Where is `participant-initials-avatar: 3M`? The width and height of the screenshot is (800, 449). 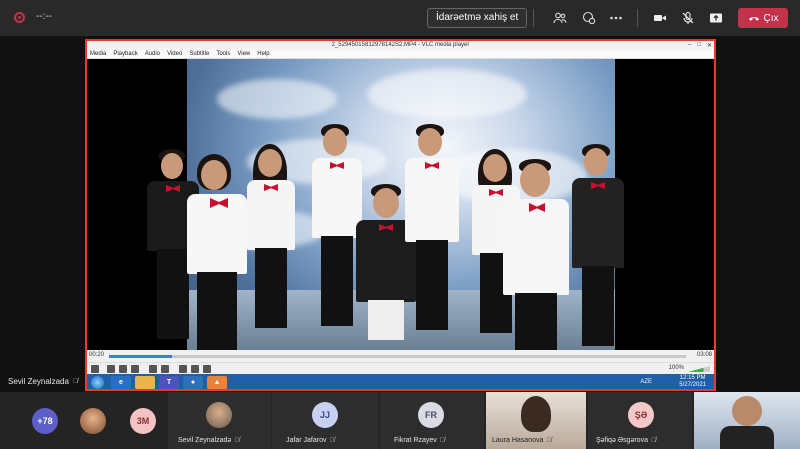
participant-initials-avatar: 3M is located at coordinates (143, 421).